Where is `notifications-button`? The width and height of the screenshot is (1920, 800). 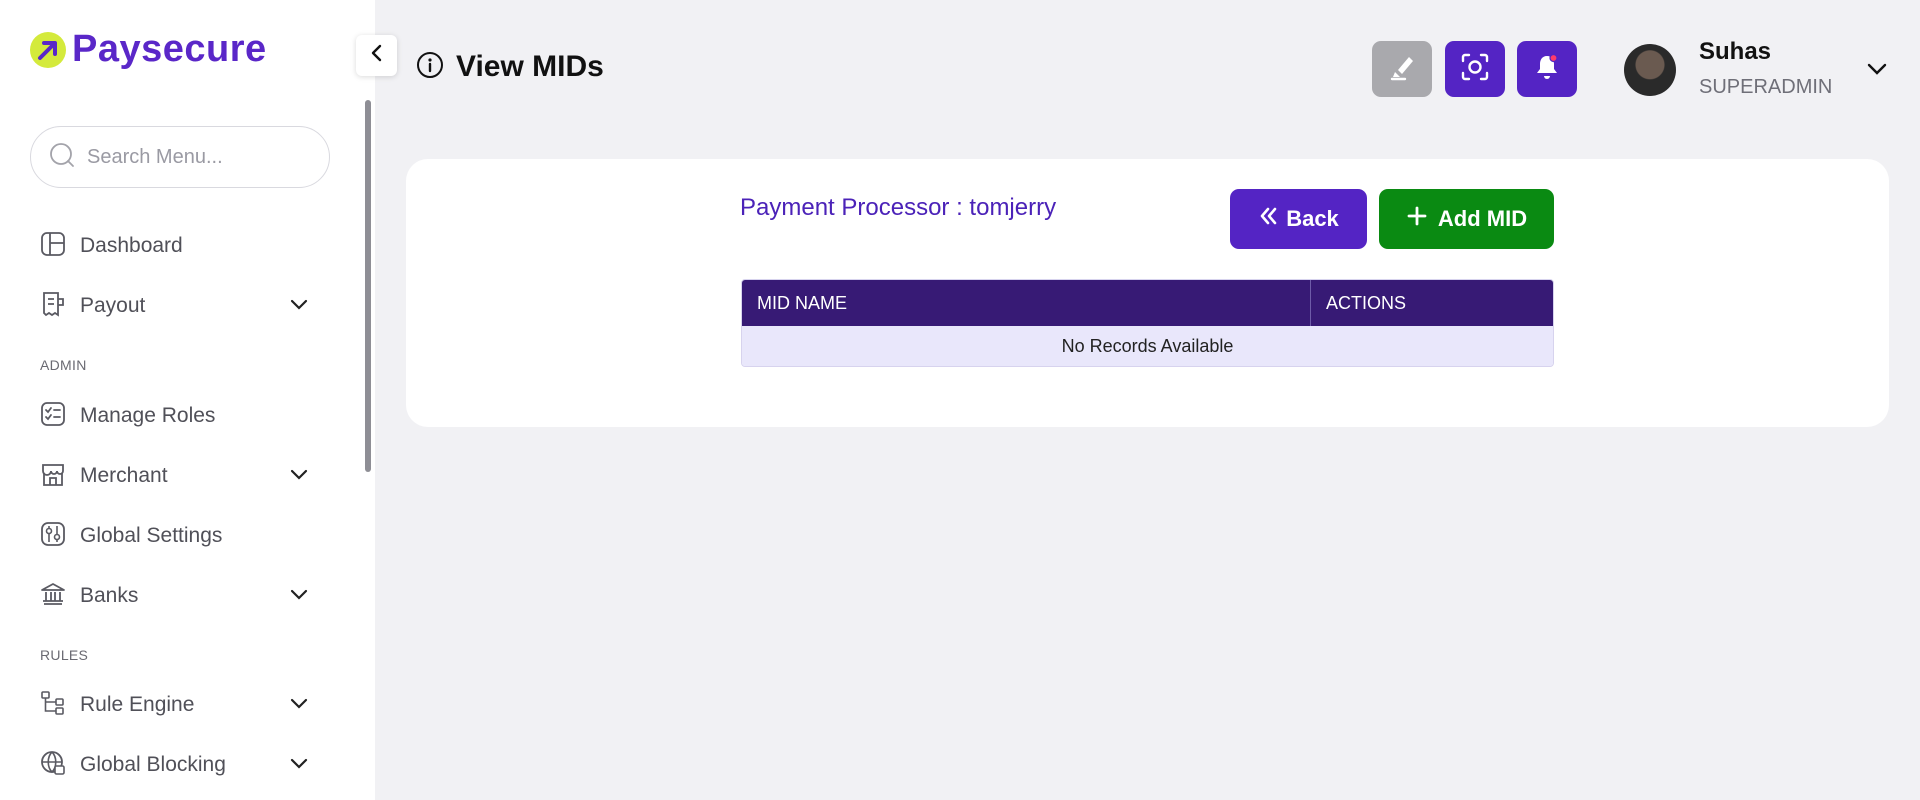 notifications-button is located at coordinates (1547, 69).